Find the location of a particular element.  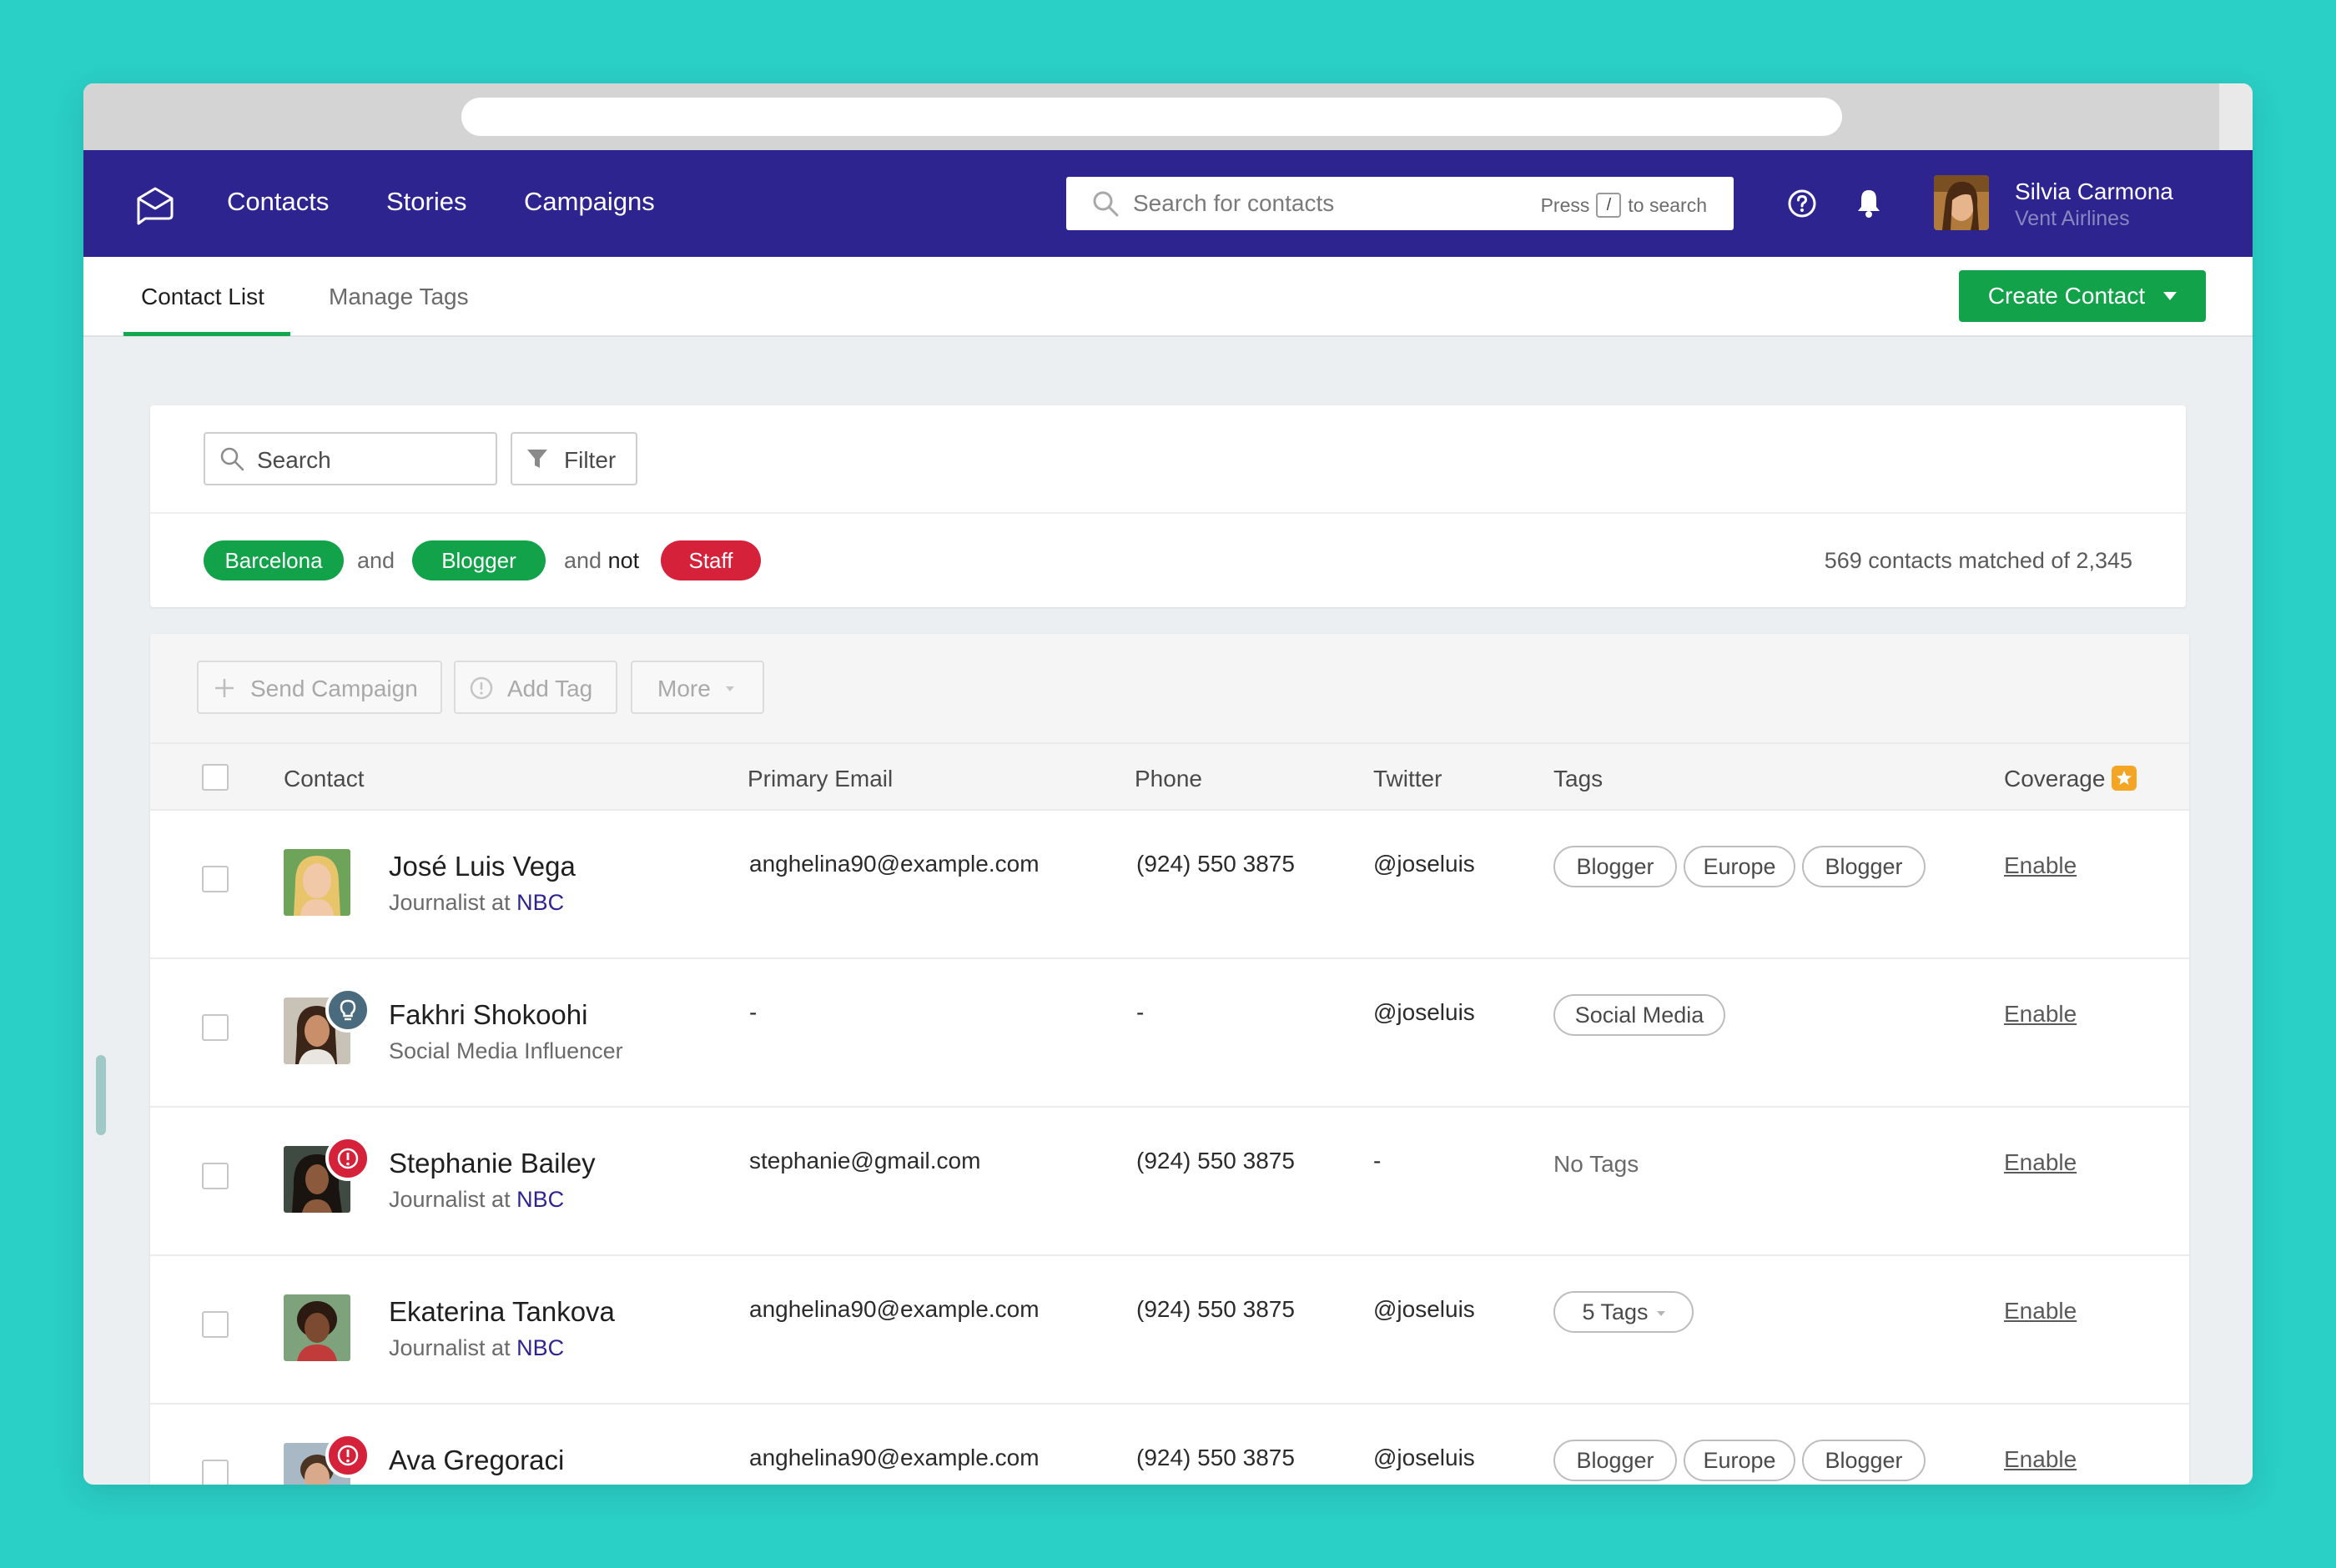

page-scrollbar is located at coordinates (101, 1095).